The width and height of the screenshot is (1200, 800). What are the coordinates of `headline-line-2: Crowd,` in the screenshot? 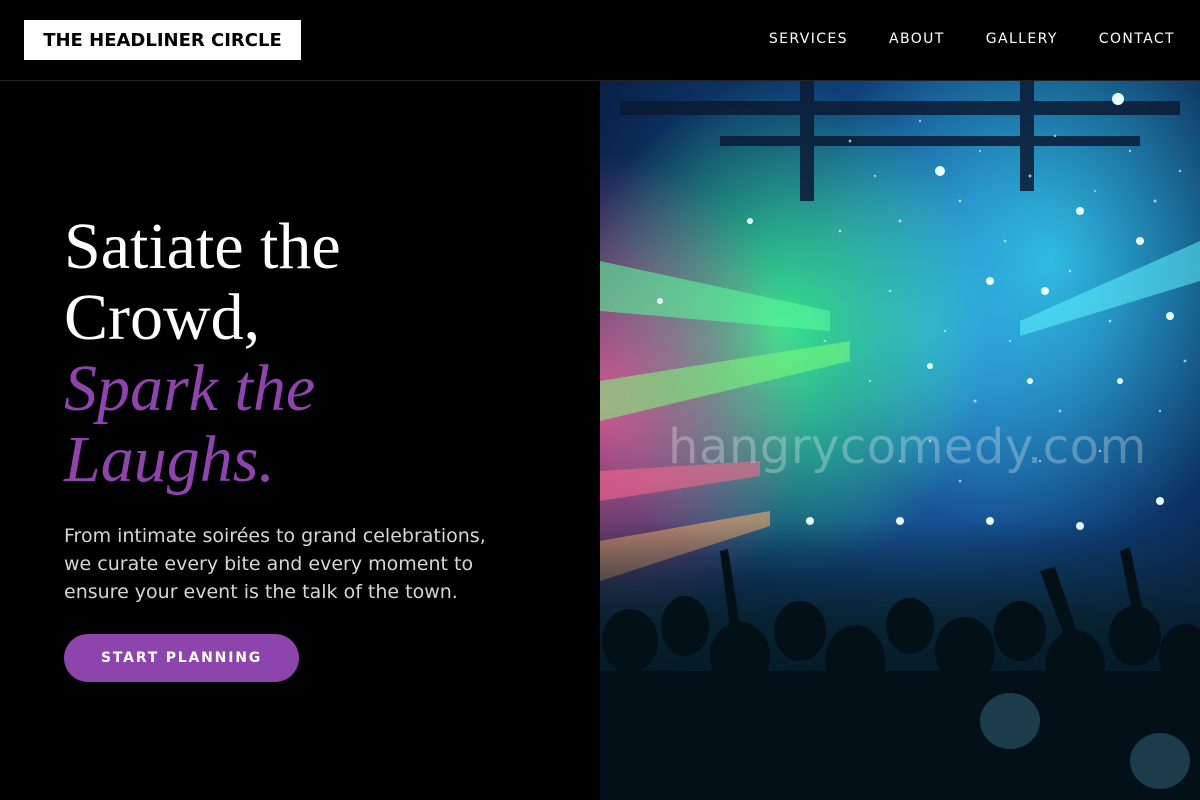 It's located at (162, 317).